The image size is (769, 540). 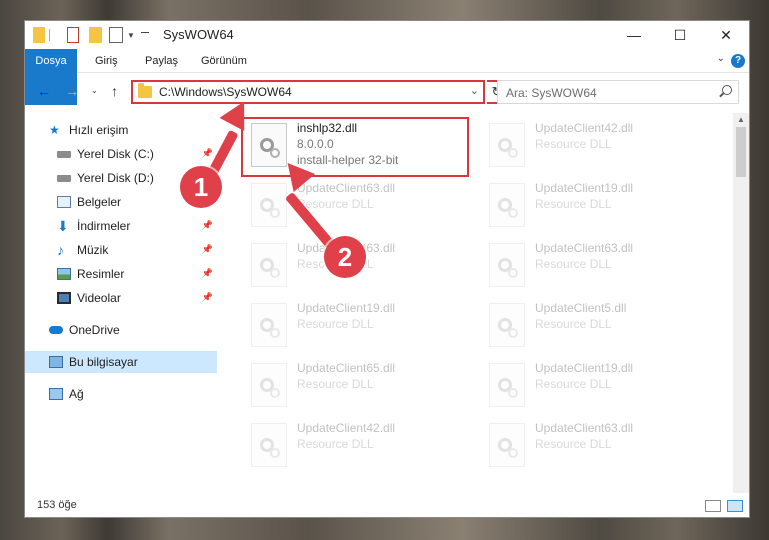 What do you see at coordinates (121, 394) in the screenshot?
I see `nav-network: Ağ` at bounding box center [121, 394].